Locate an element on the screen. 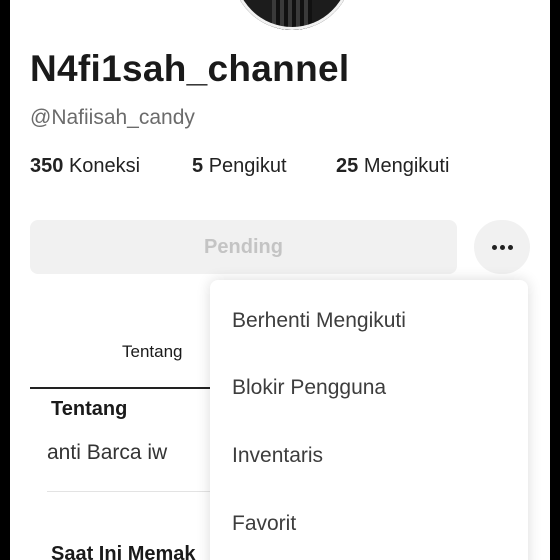  menu-item-favorites: Favorit is located at coordinates (264, 524).